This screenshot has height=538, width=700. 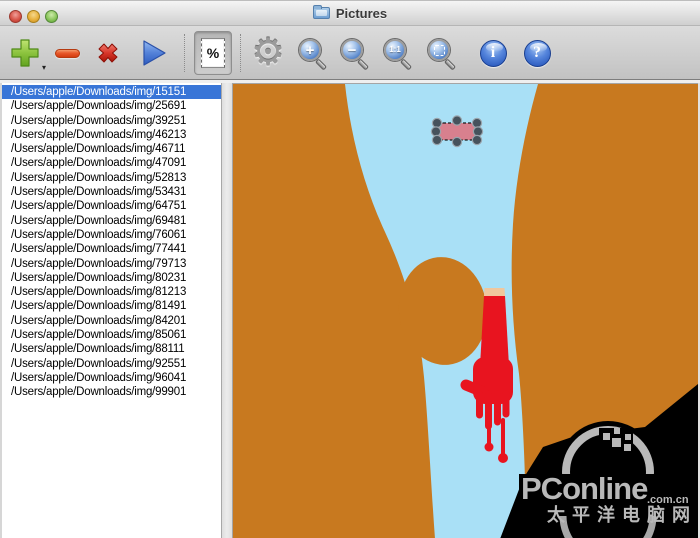 I want to click on file-path: /Users/apple/Downloads/img/85061, so click(x=99, y=335).